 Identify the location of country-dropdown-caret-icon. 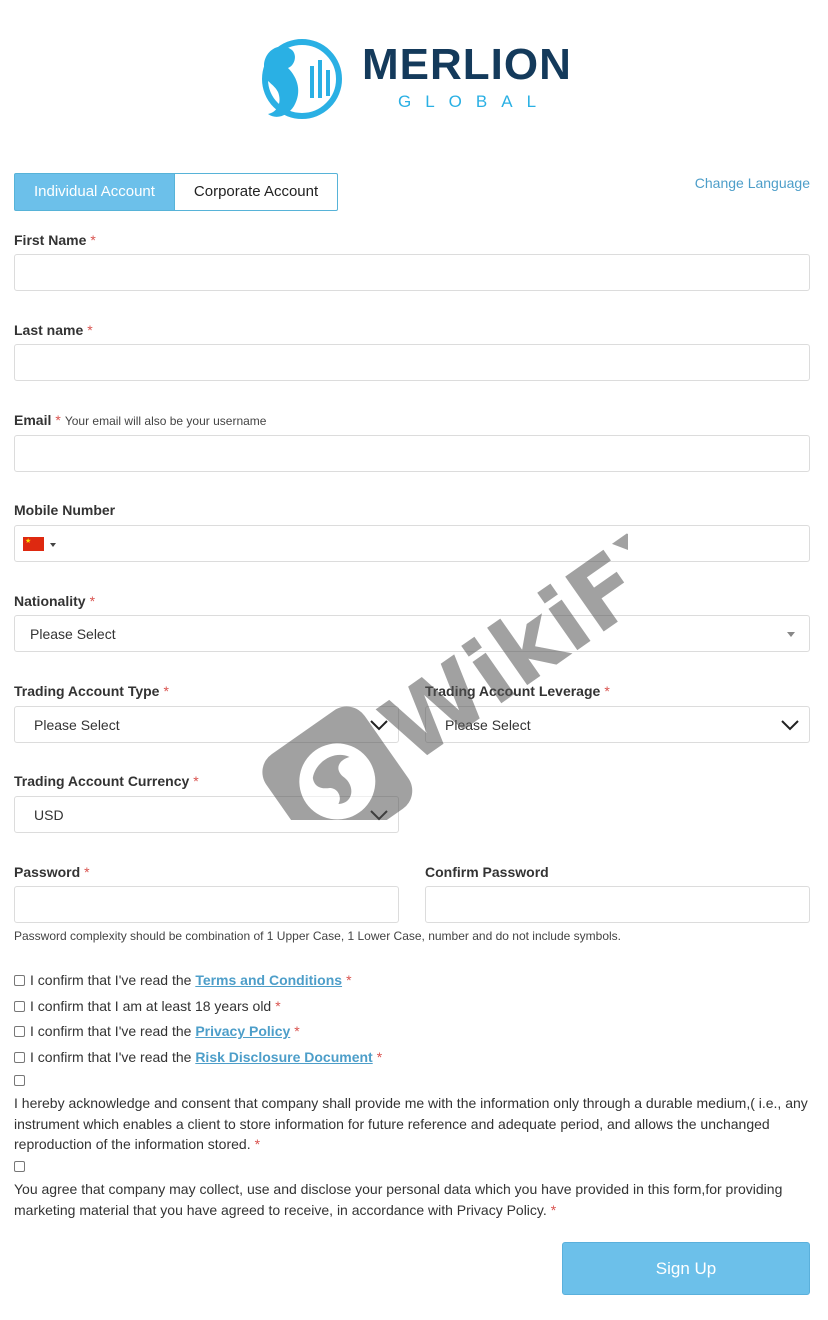
(53, 545).